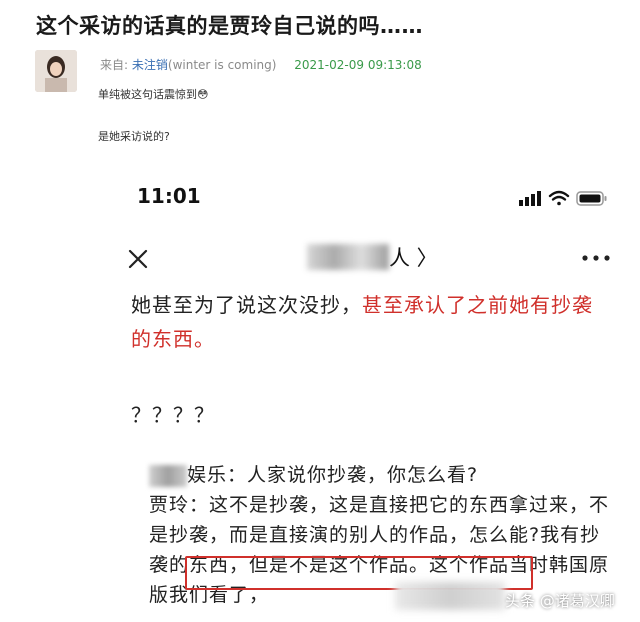 Image resolution: width=640 pixels, height=622 pixels. Describe the element at coordinates (246, 305) in the screenshot. I see `paragraph-1-normal: 她甚至为了说这次没抄，` at that location.